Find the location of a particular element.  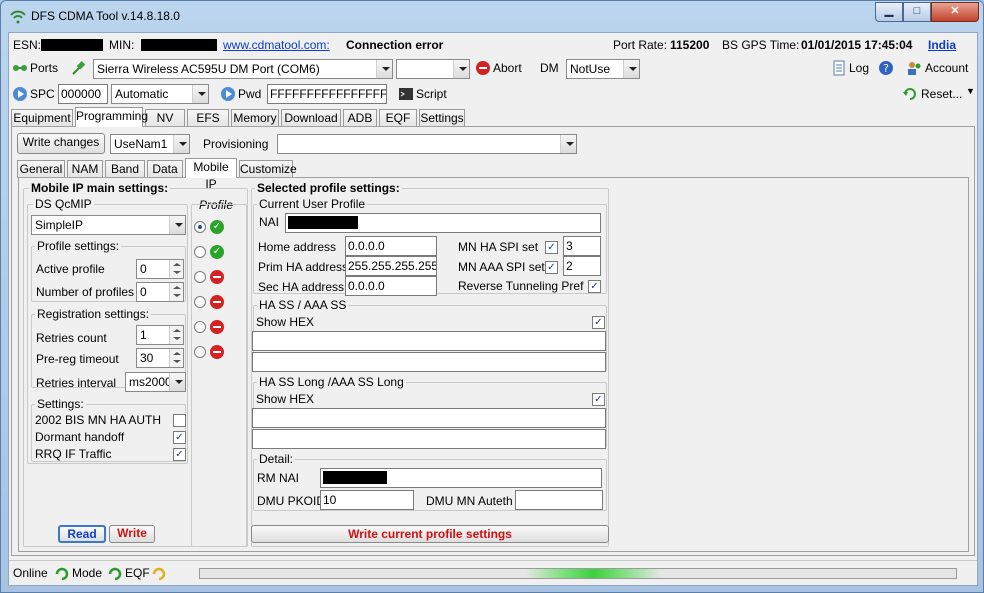

tab-download: Download is located at coordinates (311, 118).